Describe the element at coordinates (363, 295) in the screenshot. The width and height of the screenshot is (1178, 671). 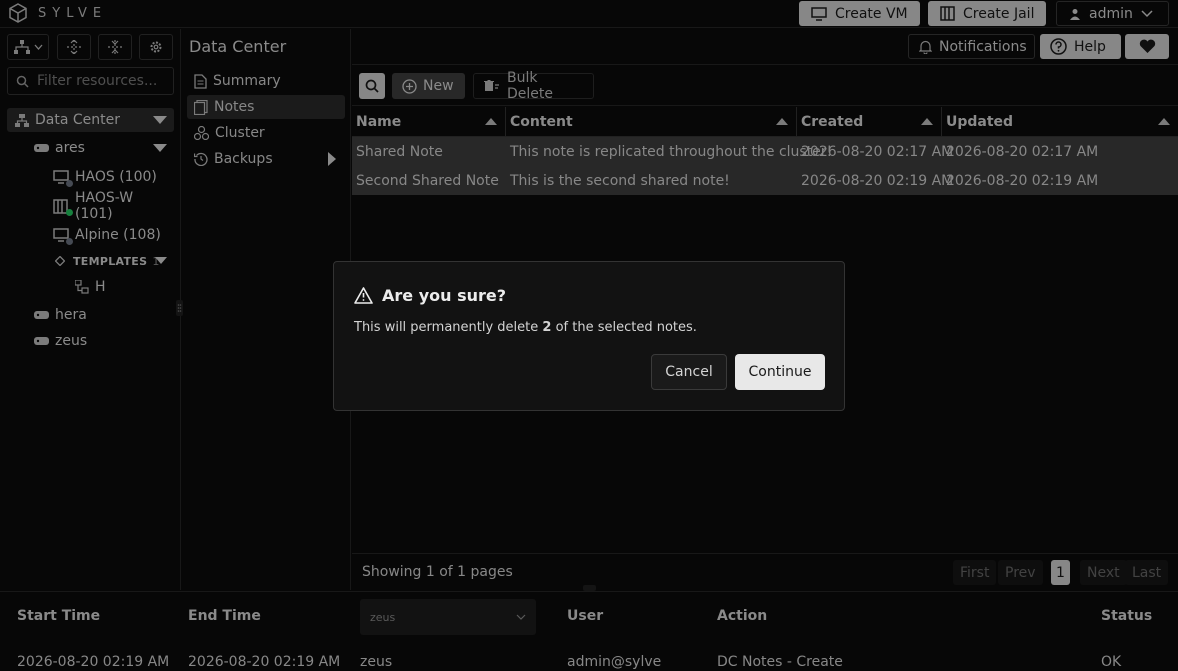
I see `warning-icon` at that location.